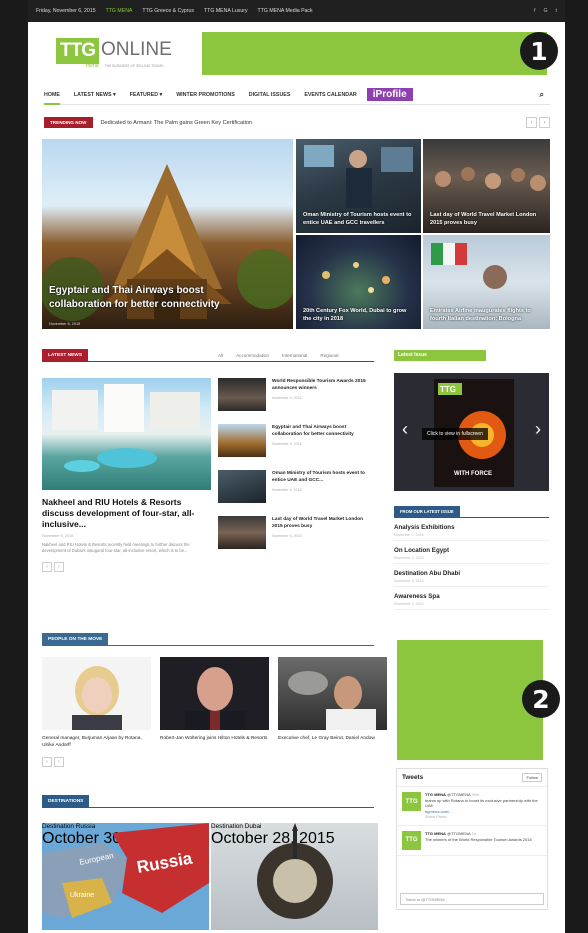 The image size is (588, 933). Describe the element at coordinates (556, 11) in the screenshot. I see `twitter-icon: t` at that location.